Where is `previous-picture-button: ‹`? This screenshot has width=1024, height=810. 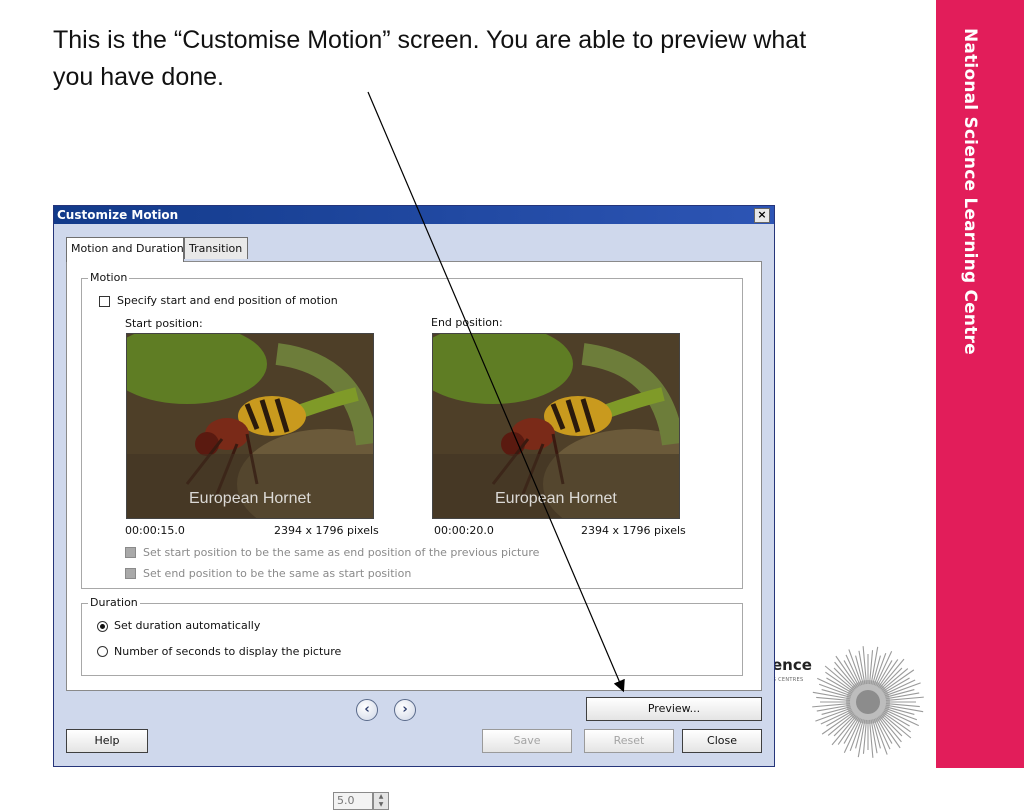 previous-picture-button: ‹ is located at coordinates (367, 710).